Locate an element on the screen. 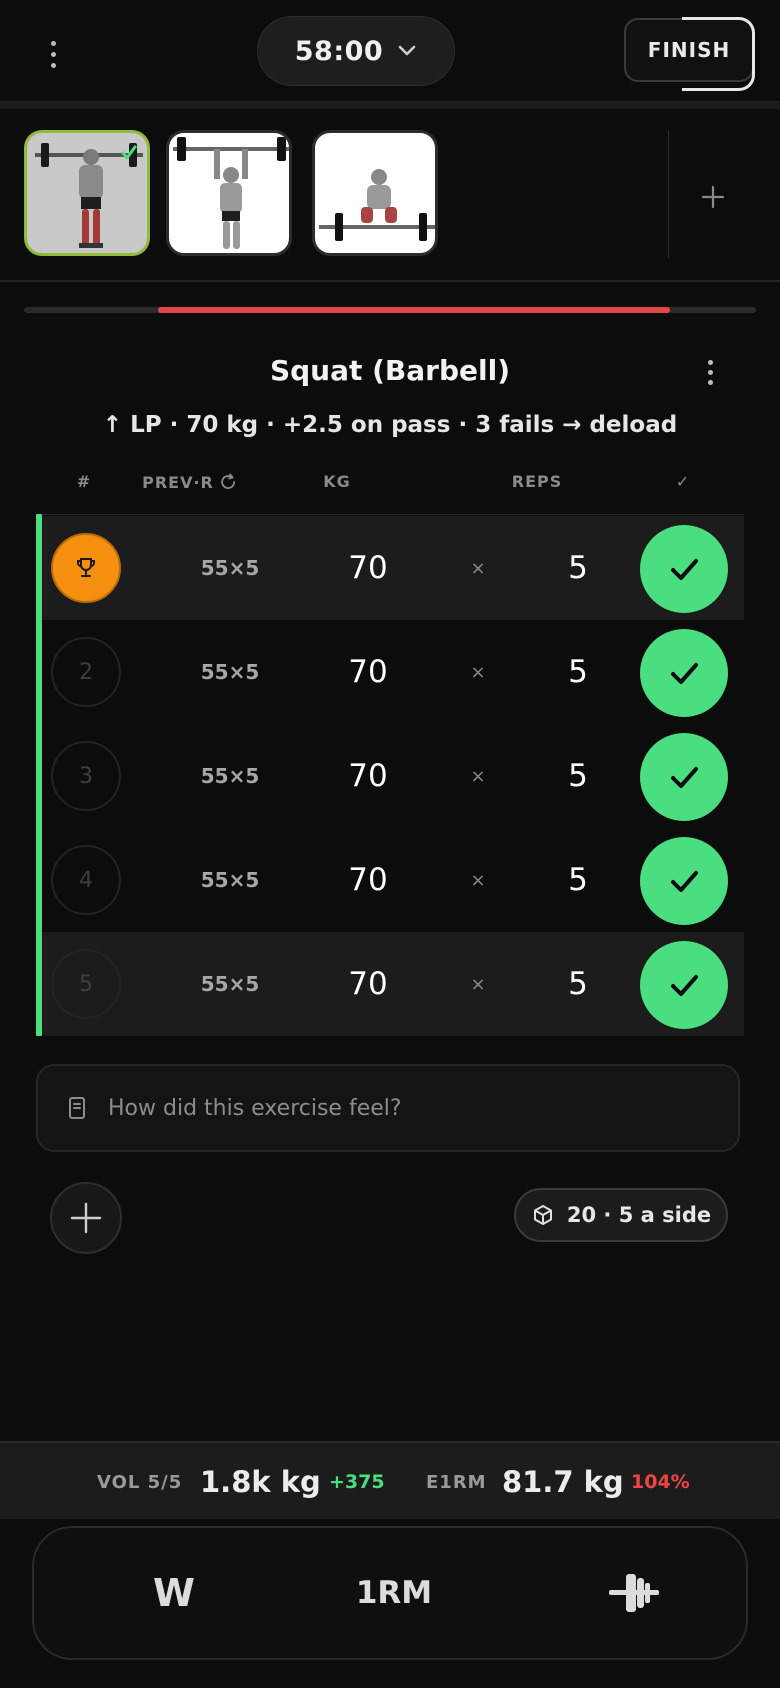 The image size is (780, 1688). set-number: 5 is located at coordinates (86, 984).